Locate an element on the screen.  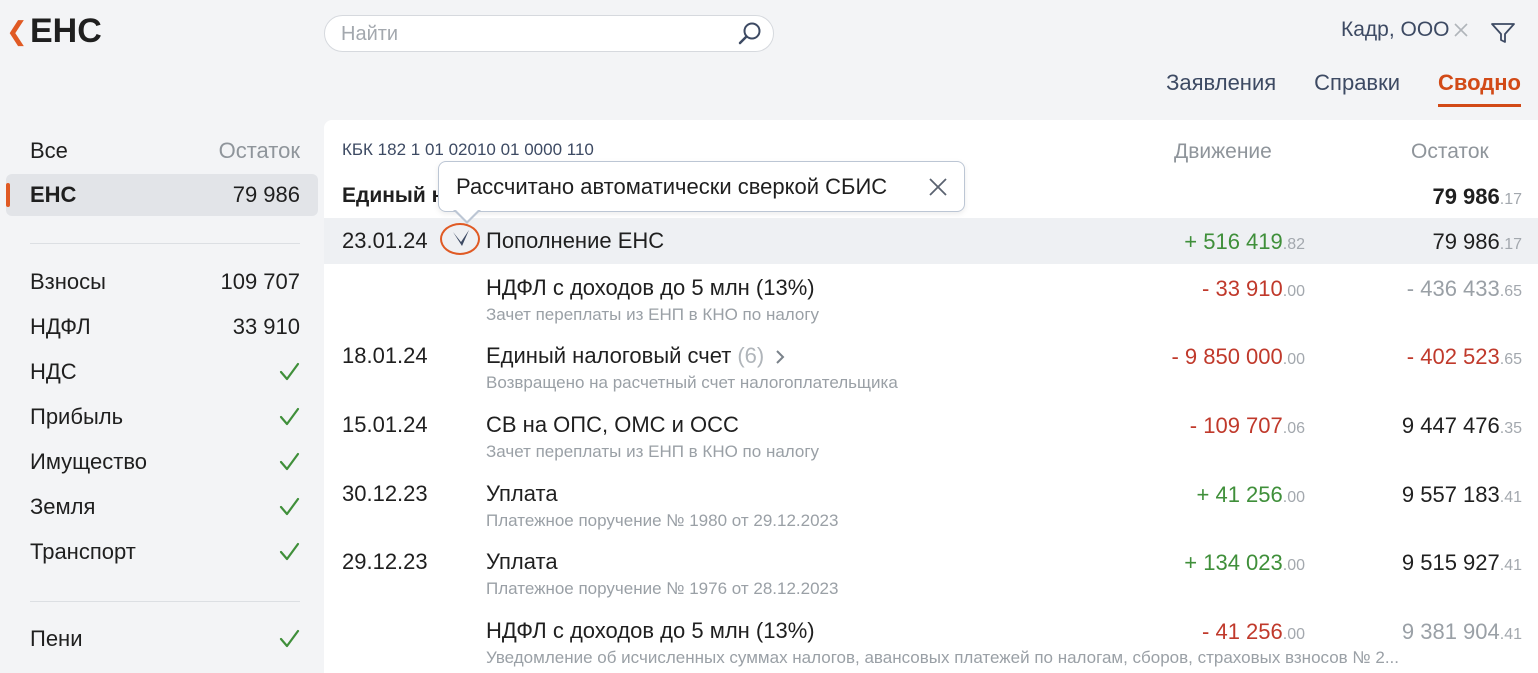
row-title: Единый налоговый счет (6) is located at coordinates (636, 356).